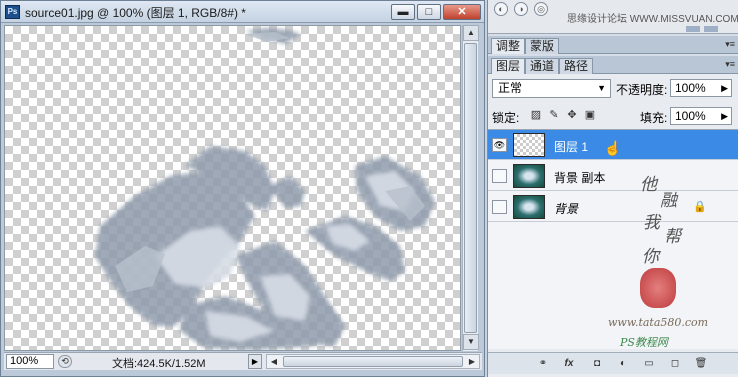  Describe the element at coordinates (243, 361) in the screenshot. I see `status-bar: 100% ⟲ 文档:424.5K/1.52M ▶ ◀ ▶` at that location.